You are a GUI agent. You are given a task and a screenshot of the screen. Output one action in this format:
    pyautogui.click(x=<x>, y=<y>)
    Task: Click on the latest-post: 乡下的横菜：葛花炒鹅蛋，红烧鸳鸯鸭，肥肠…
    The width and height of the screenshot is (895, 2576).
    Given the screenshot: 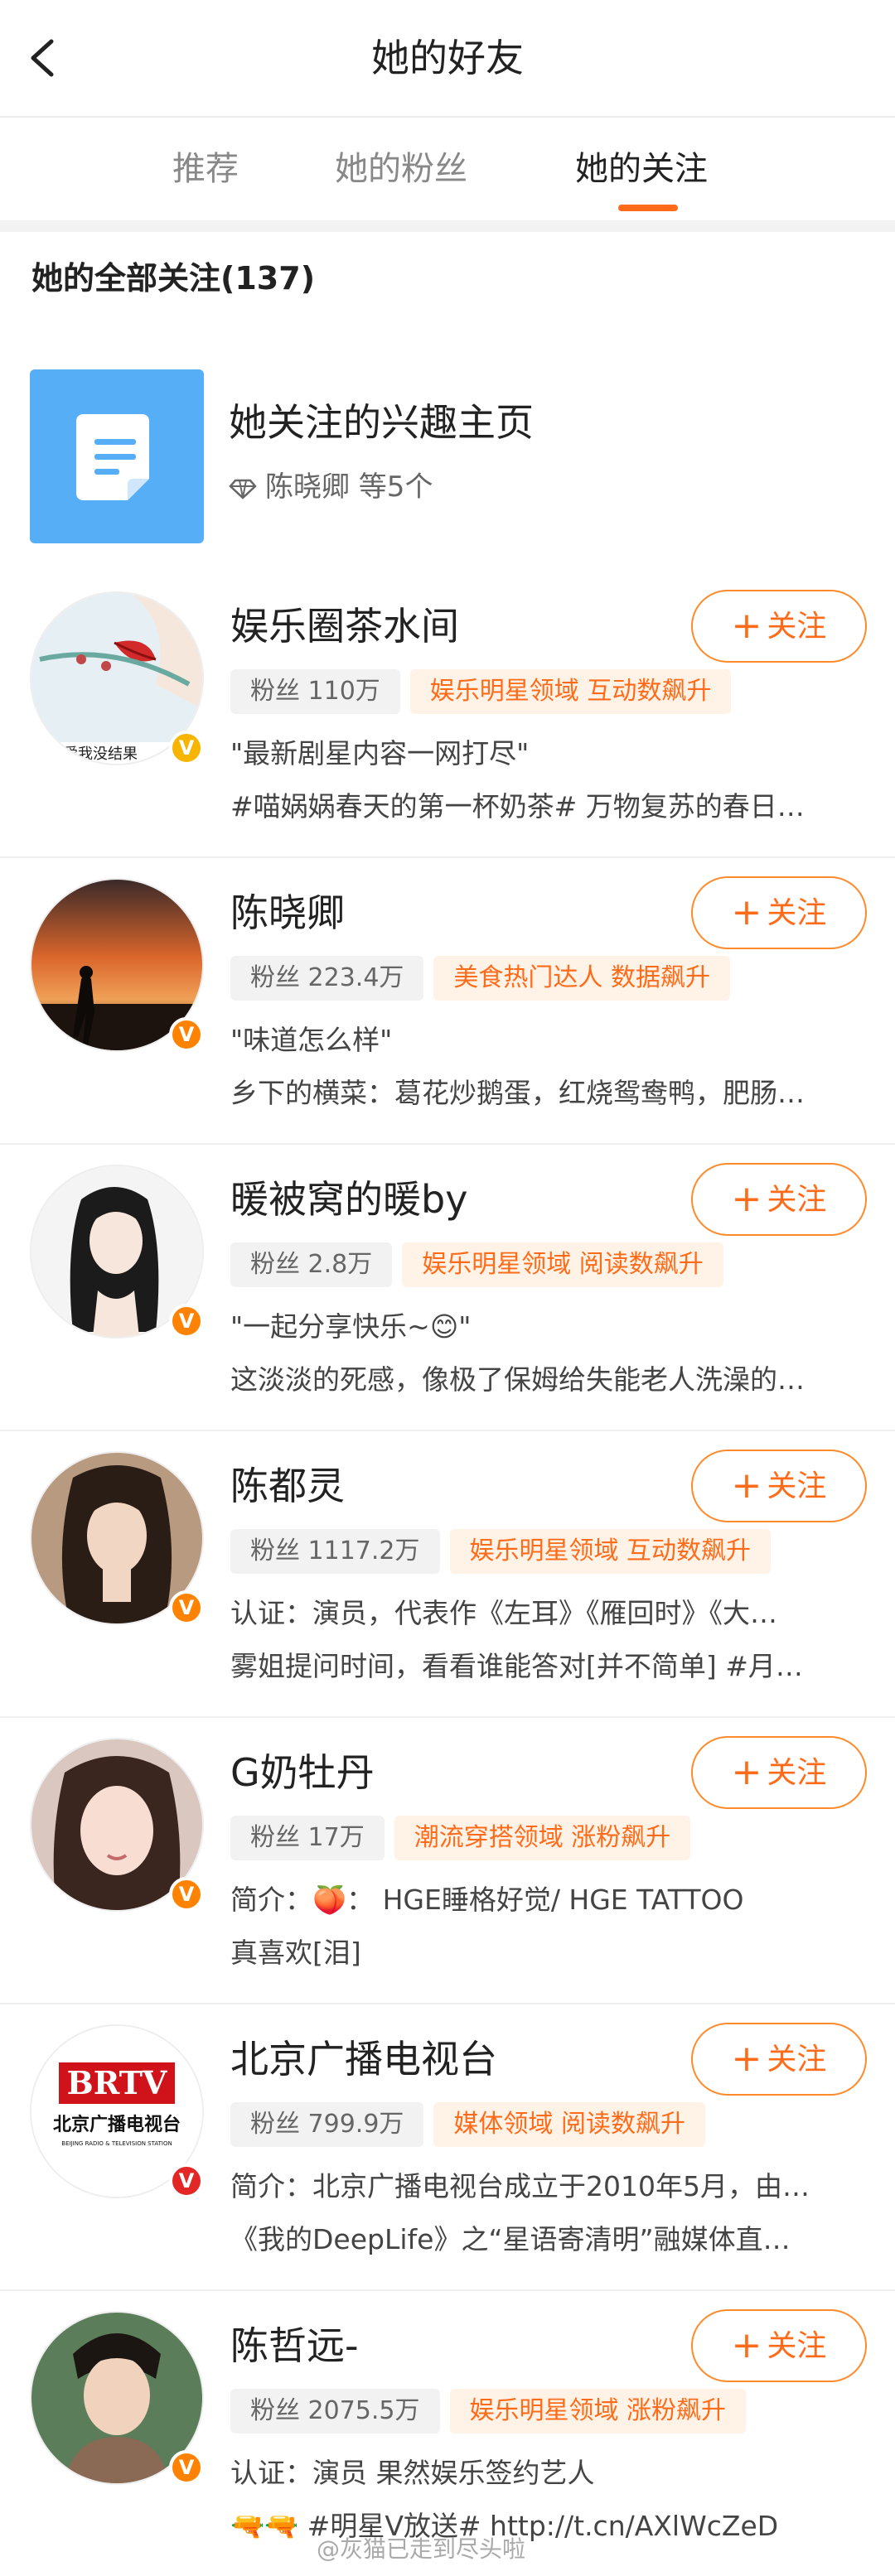 What is the action you would take?
    pyautogui.click(x=517, y=1093)
    